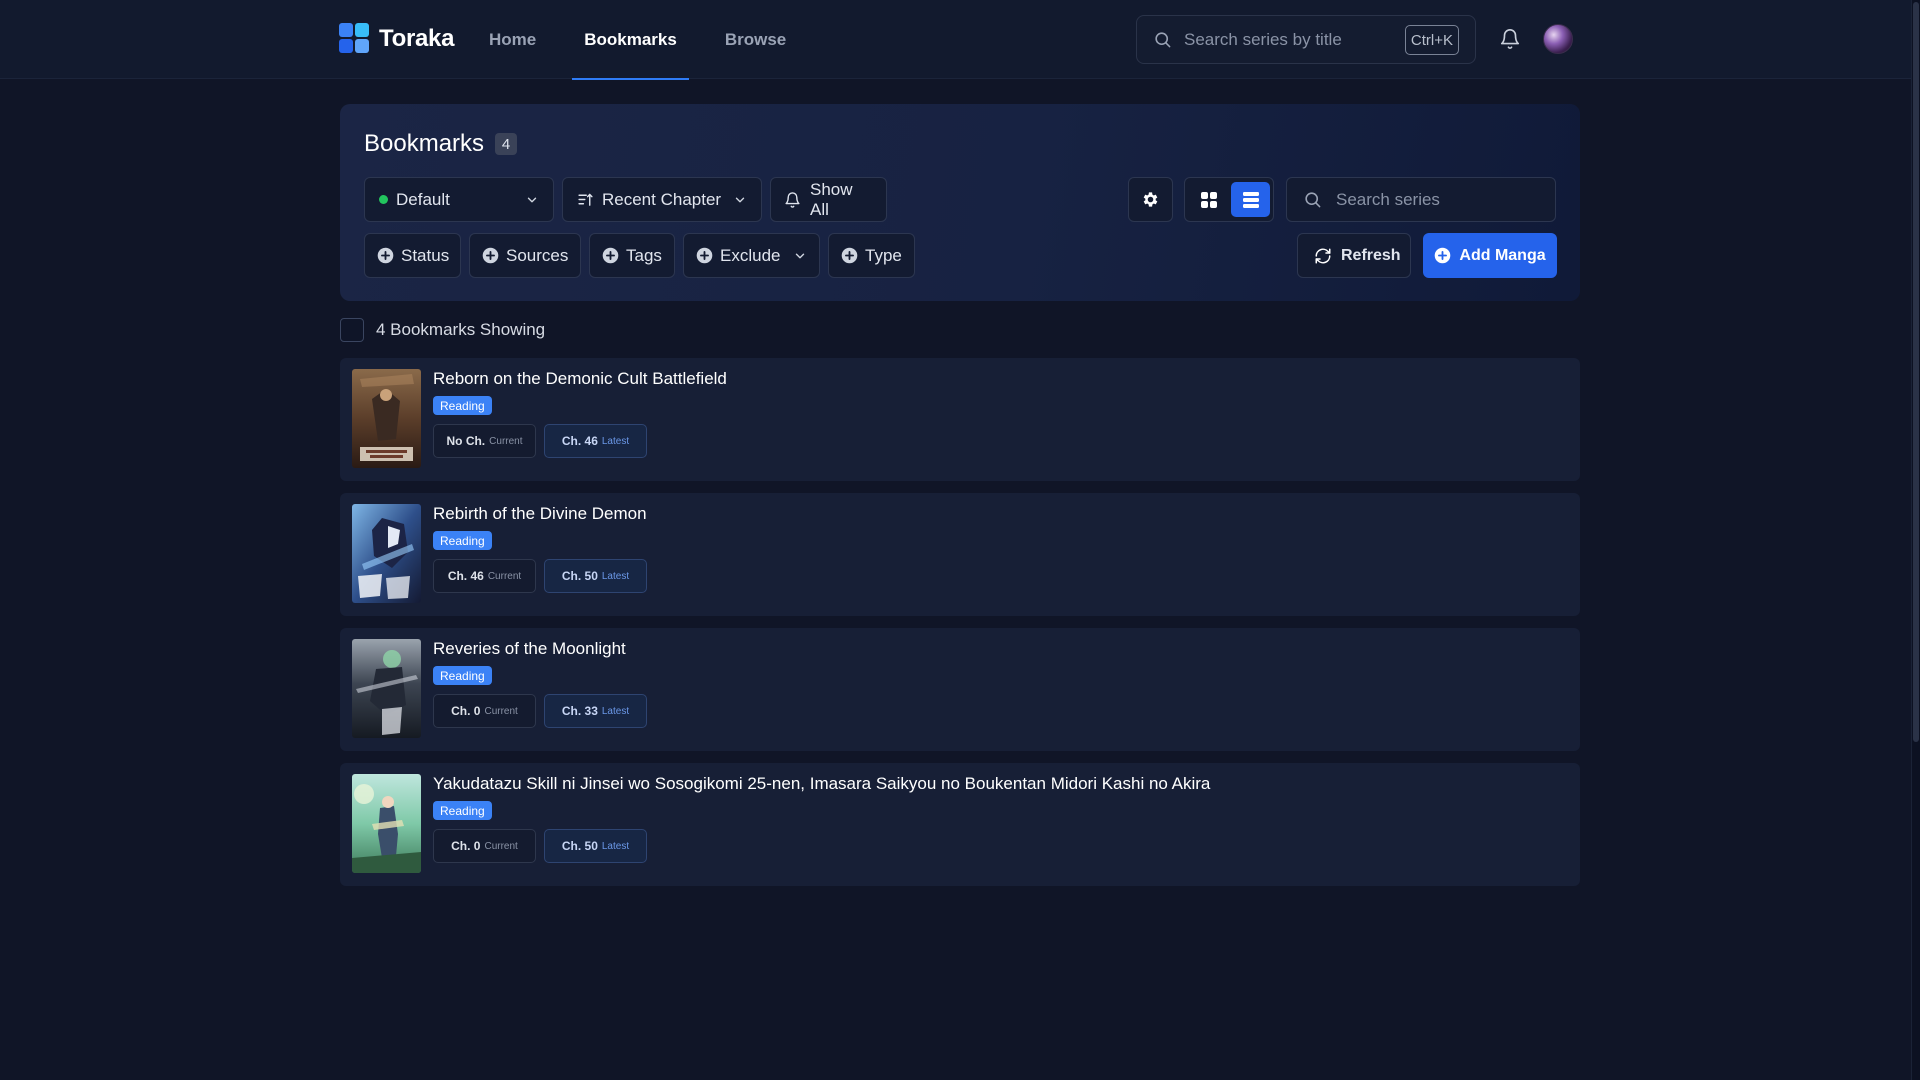 The image size is (1920, 1080). I want to click on nav-home: Home, so click(512, 39).